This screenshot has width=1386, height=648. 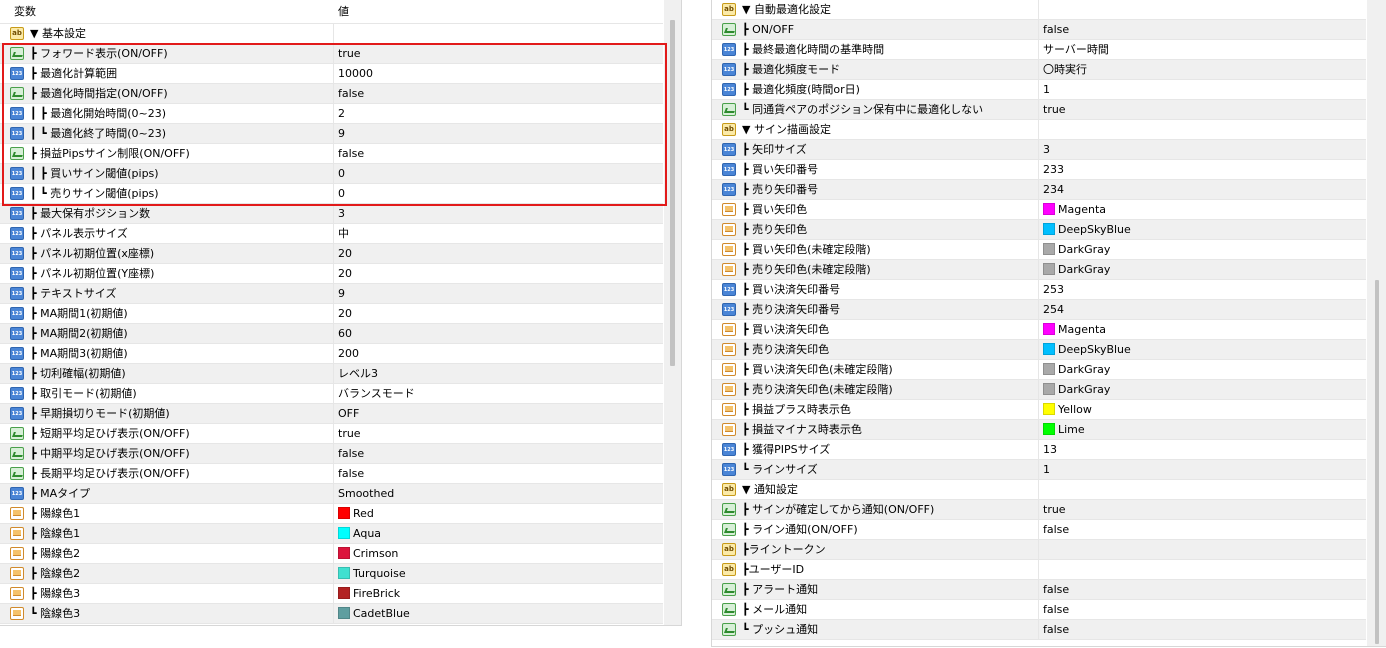 What do you see at coordinates (331, 514) in the screenshot?
I see `table-row: ┣ 陽線色1 Red` at bounding box center [331, 514].